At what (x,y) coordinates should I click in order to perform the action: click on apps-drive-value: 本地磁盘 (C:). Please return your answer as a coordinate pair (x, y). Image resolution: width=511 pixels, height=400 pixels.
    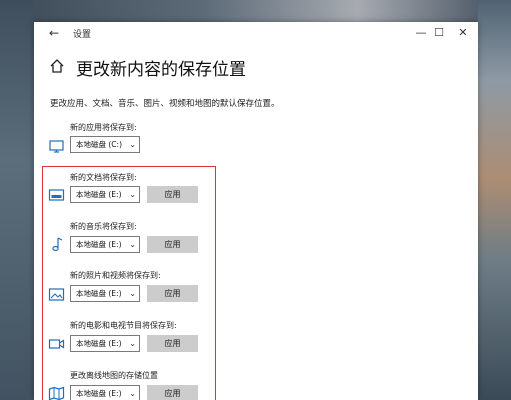
    Looking at the image, I should click on (99, 144).